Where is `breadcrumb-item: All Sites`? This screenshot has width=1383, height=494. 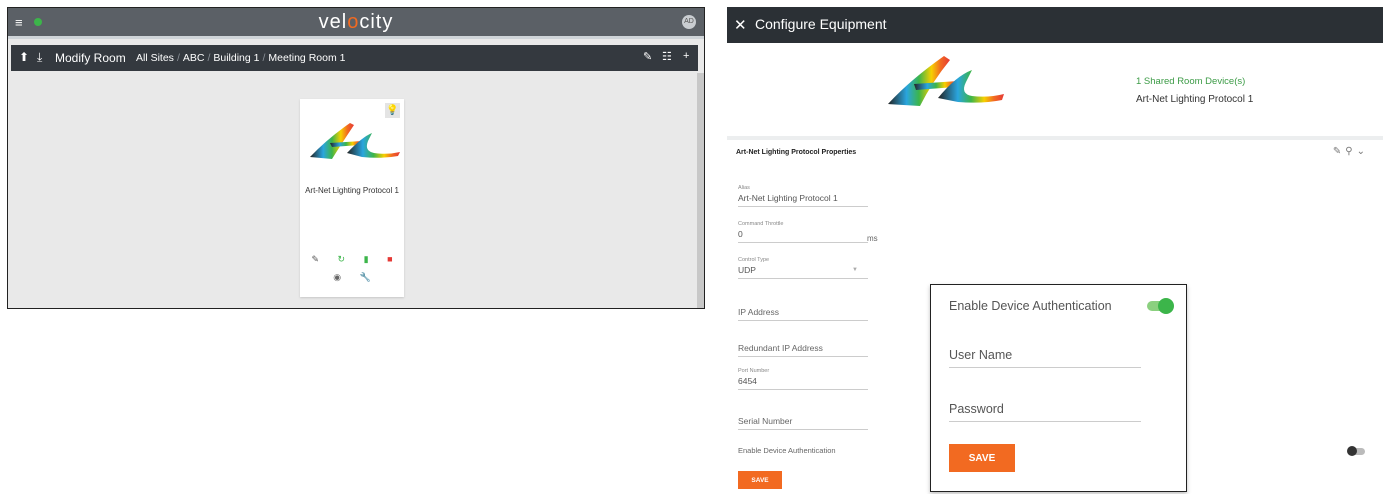 breadcrumb-item: All Sites is located at coordinates (155, 58).